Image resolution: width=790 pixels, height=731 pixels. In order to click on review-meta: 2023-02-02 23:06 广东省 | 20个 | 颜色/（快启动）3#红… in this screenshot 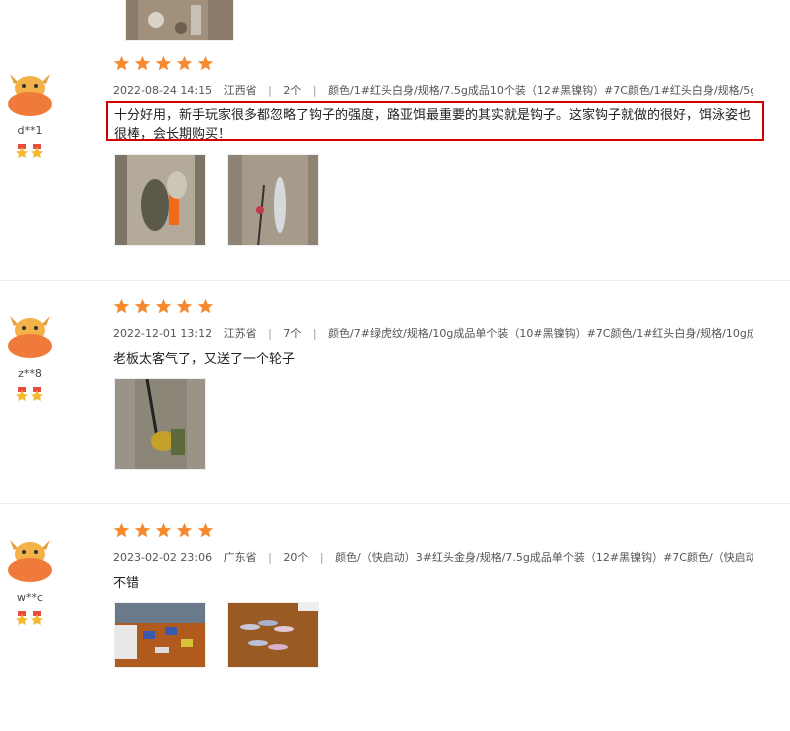, I will do `click(433, 557)`.